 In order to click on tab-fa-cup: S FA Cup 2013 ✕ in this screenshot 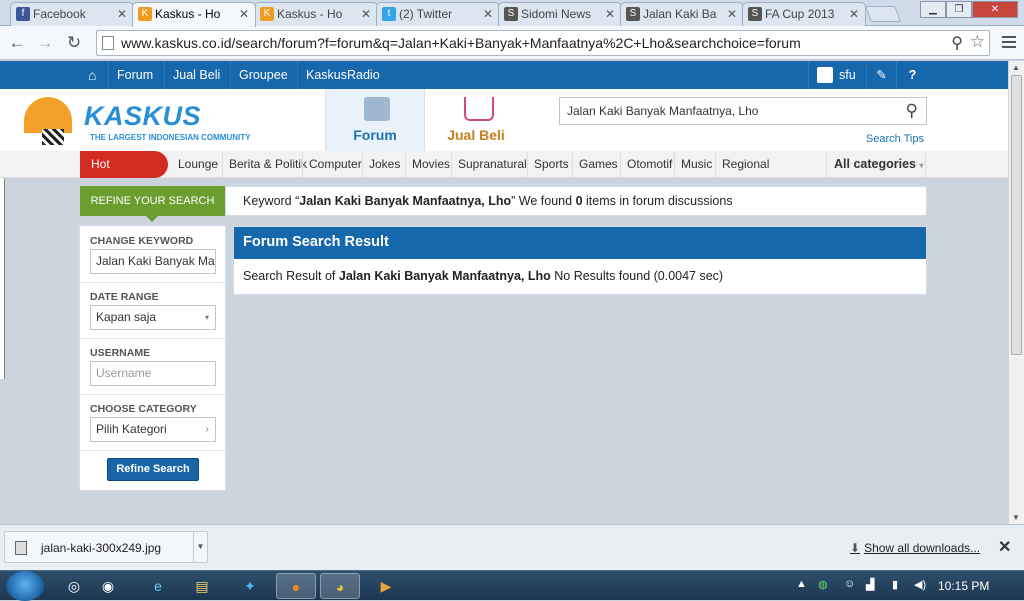, I will do `click(804, 14)`.